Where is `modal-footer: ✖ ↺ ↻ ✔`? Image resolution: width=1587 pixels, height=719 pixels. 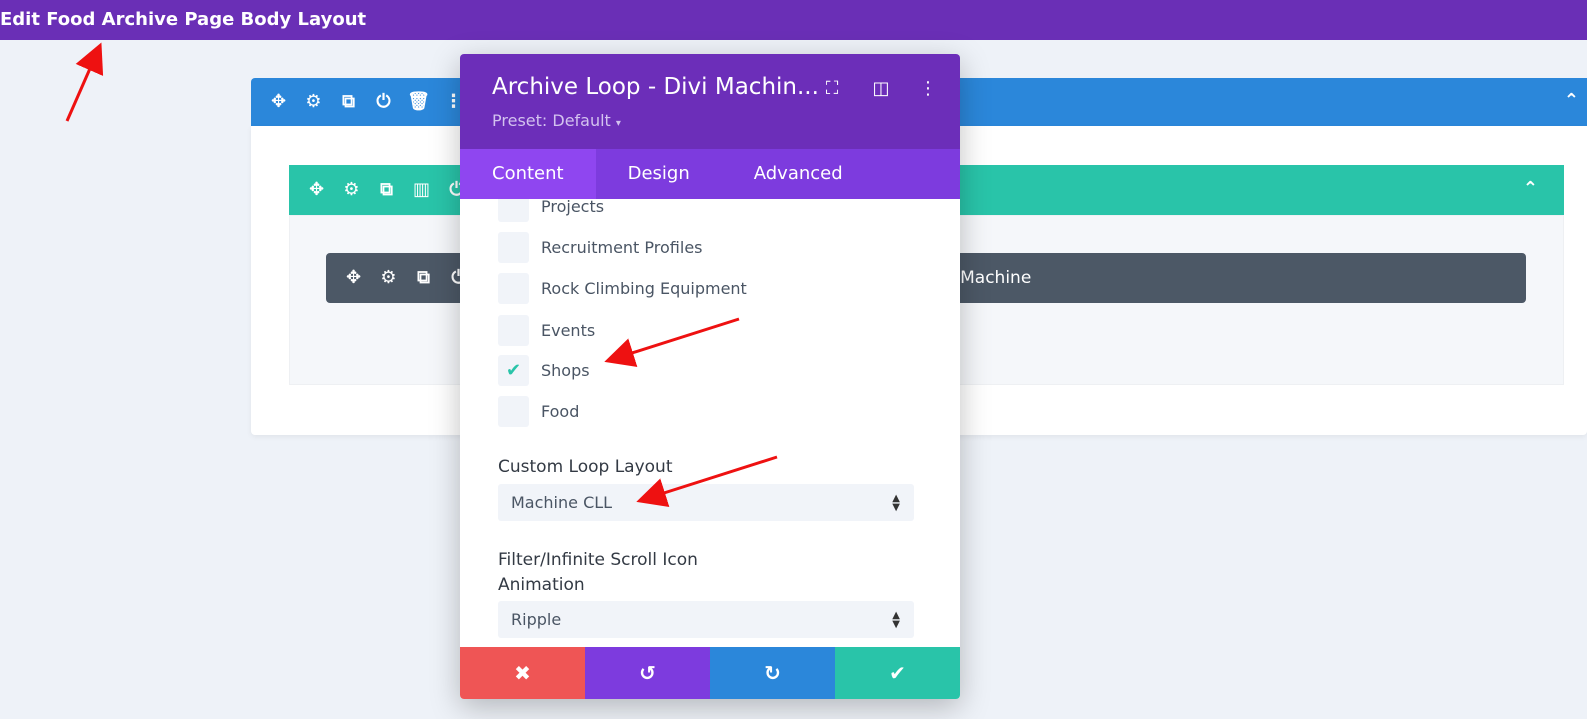
modal-footer: ✖ ↺ ↻ ✔ is located at coordinates (710, 673).